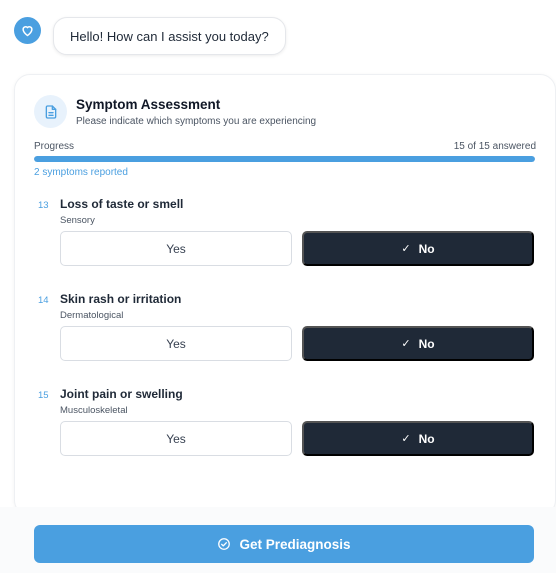  Describe the element at coordinates (295, 544) in the screenshot. I see `get-prediagnosis-label: Get Prediagnosis` at that location.